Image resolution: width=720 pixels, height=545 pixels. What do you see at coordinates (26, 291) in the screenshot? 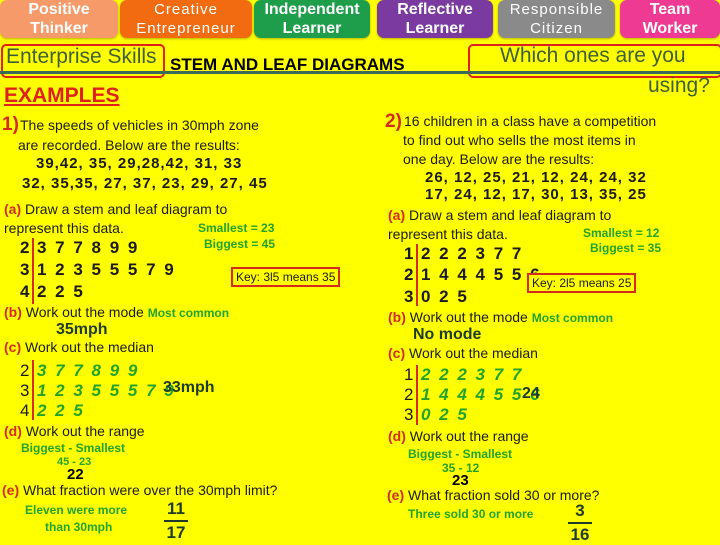
I see `q1-stem-2: 4` at bounding box center [26, 291].